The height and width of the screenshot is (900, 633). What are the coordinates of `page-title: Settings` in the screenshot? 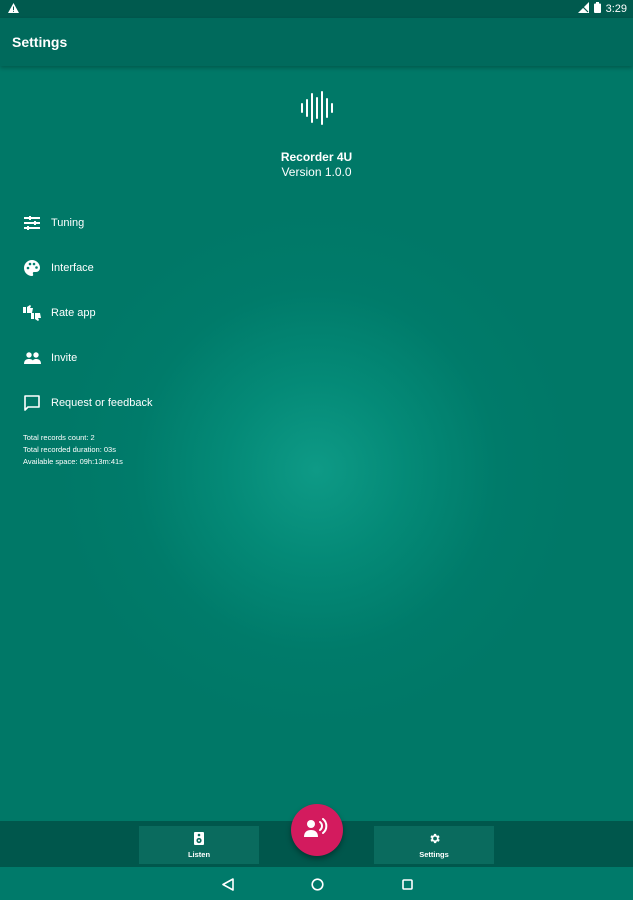 It's located at (40, 42).